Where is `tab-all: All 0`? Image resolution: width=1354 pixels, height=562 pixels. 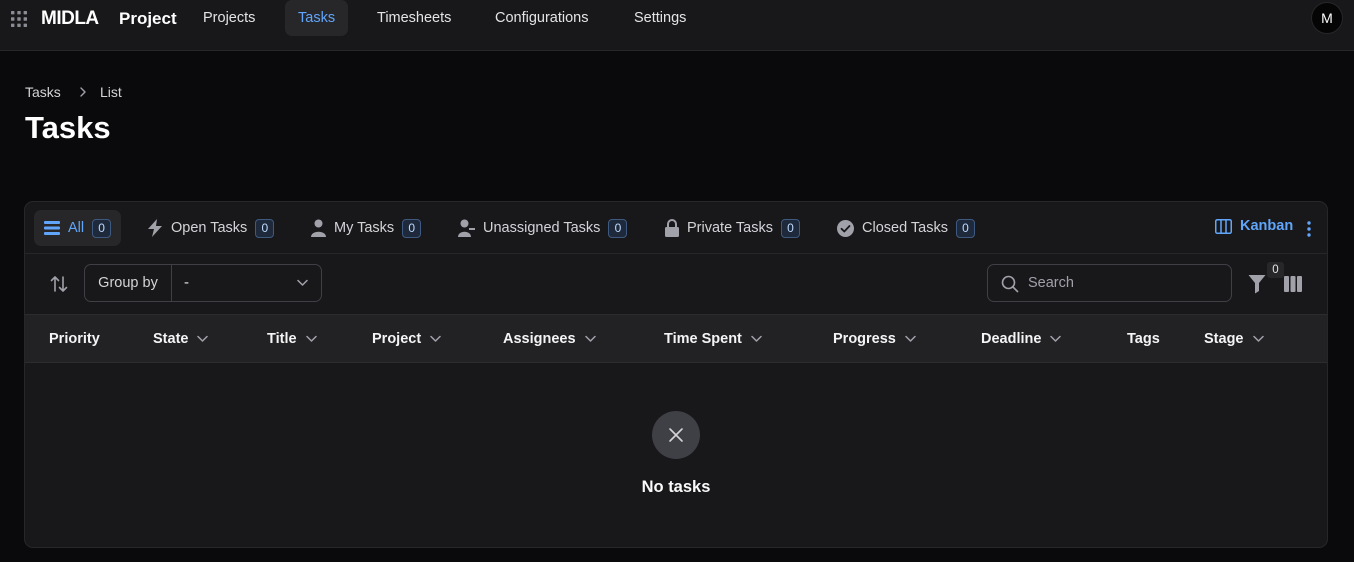 tab-all: All 0 is located at coordinates (78, 228).